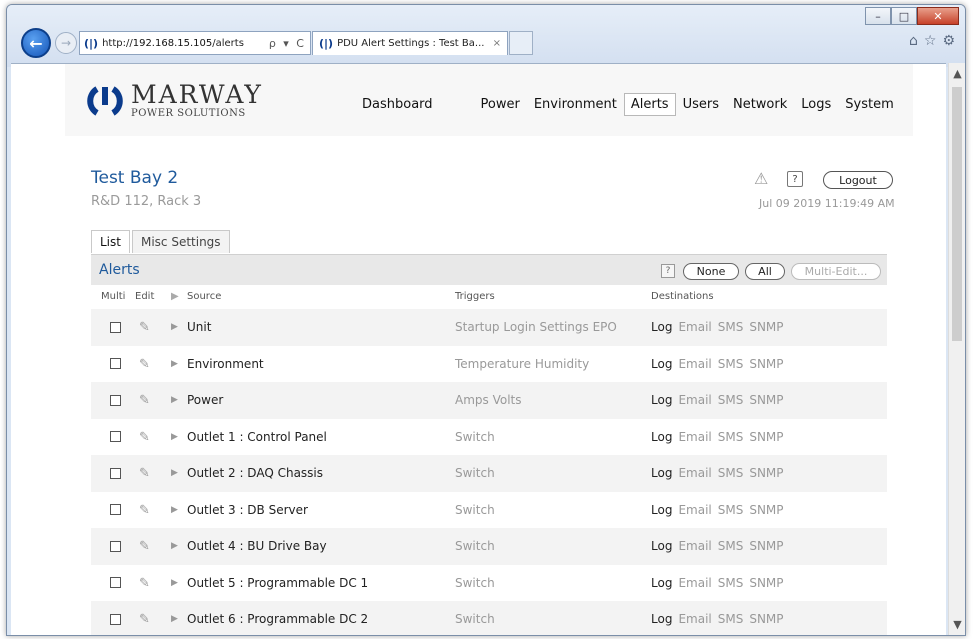 This screenshot has height=639, width=973. Describe the element at coordinates (180, 241) in the screenshot. I see `tab-misc-settings: Misc Settings` at that location.